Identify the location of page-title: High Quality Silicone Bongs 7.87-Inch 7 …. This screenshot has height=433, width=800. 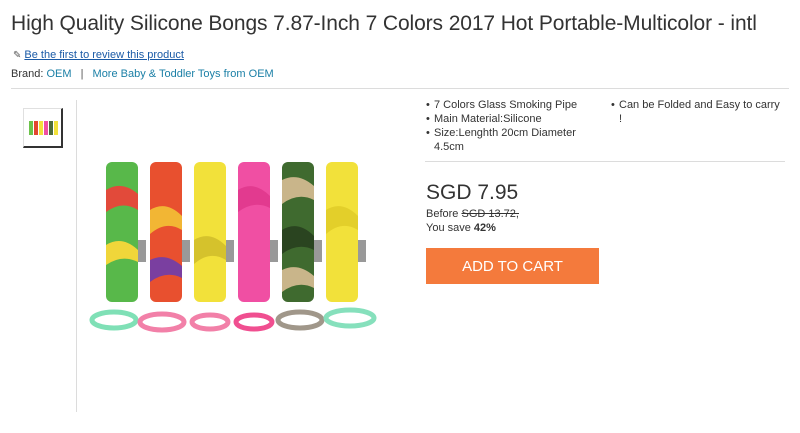
(384, 23).